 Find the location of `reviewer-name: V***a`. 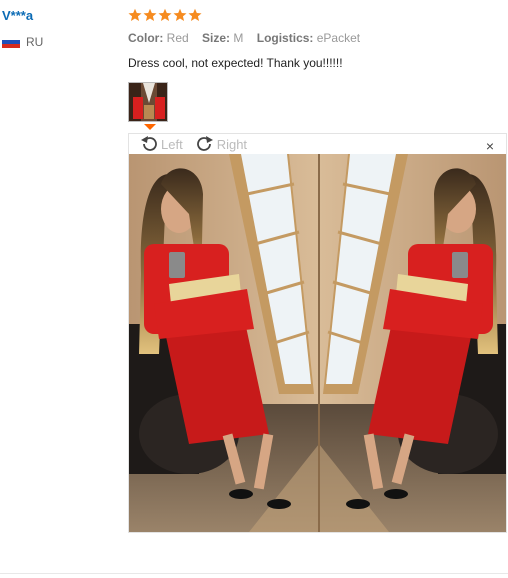

reviewer-name: V***a is located at coordinates (57, 16).